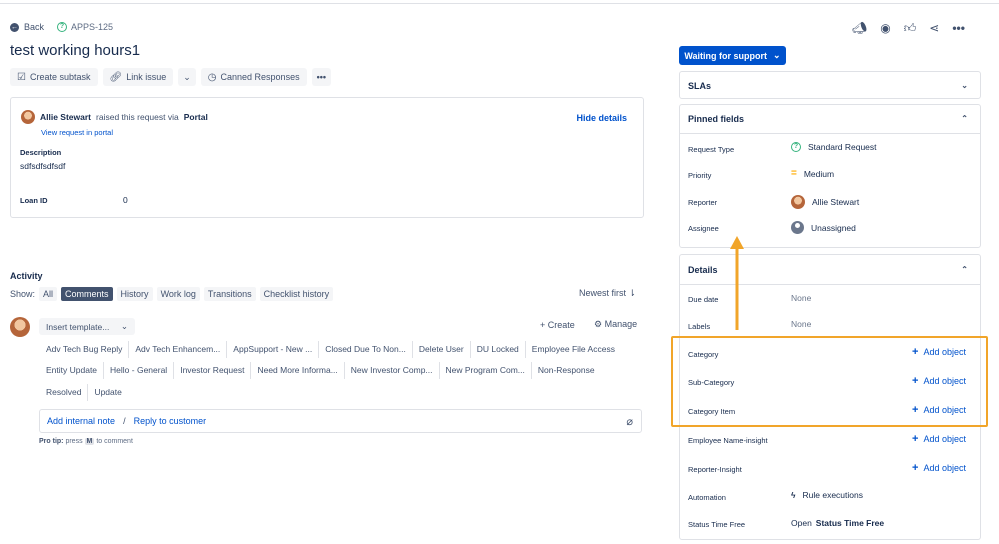  What do you see at coordinates (737, 283) in the screenshot?
I see `annotation-arrow-icon` at bounding box center [737, 283].